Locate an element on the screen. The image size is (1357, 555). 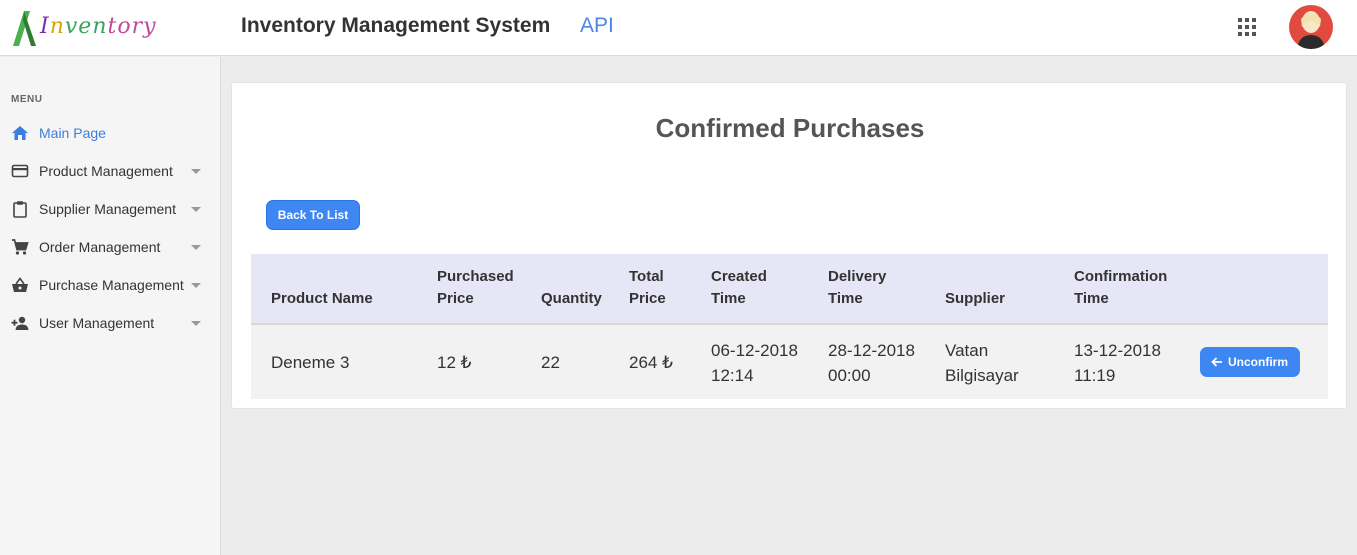
column-header-line: Purchased is located at coordinates (475, 276).